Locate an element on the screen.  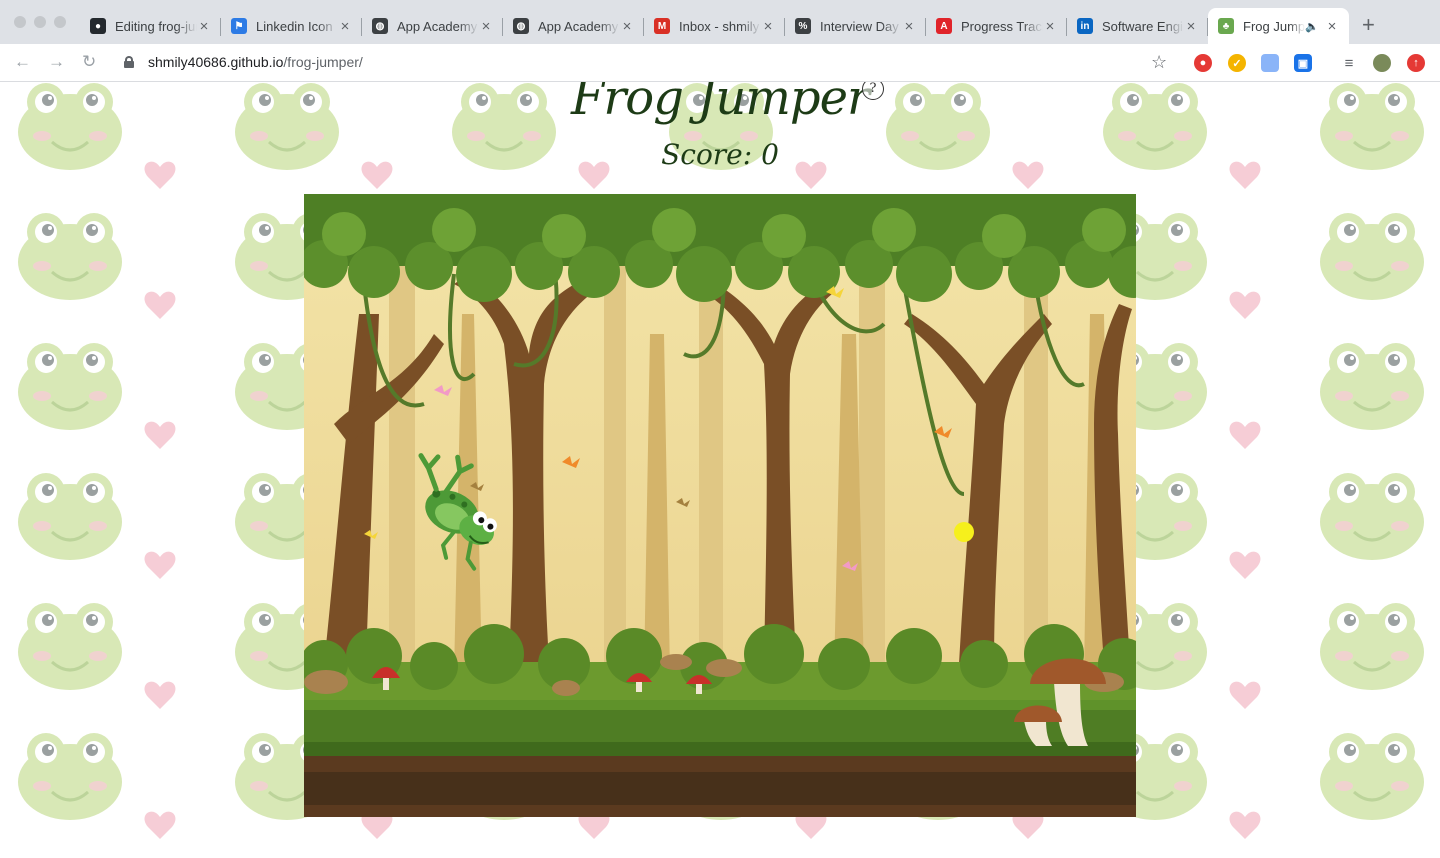
github-icon: ● is located at coordinates (98, 26).